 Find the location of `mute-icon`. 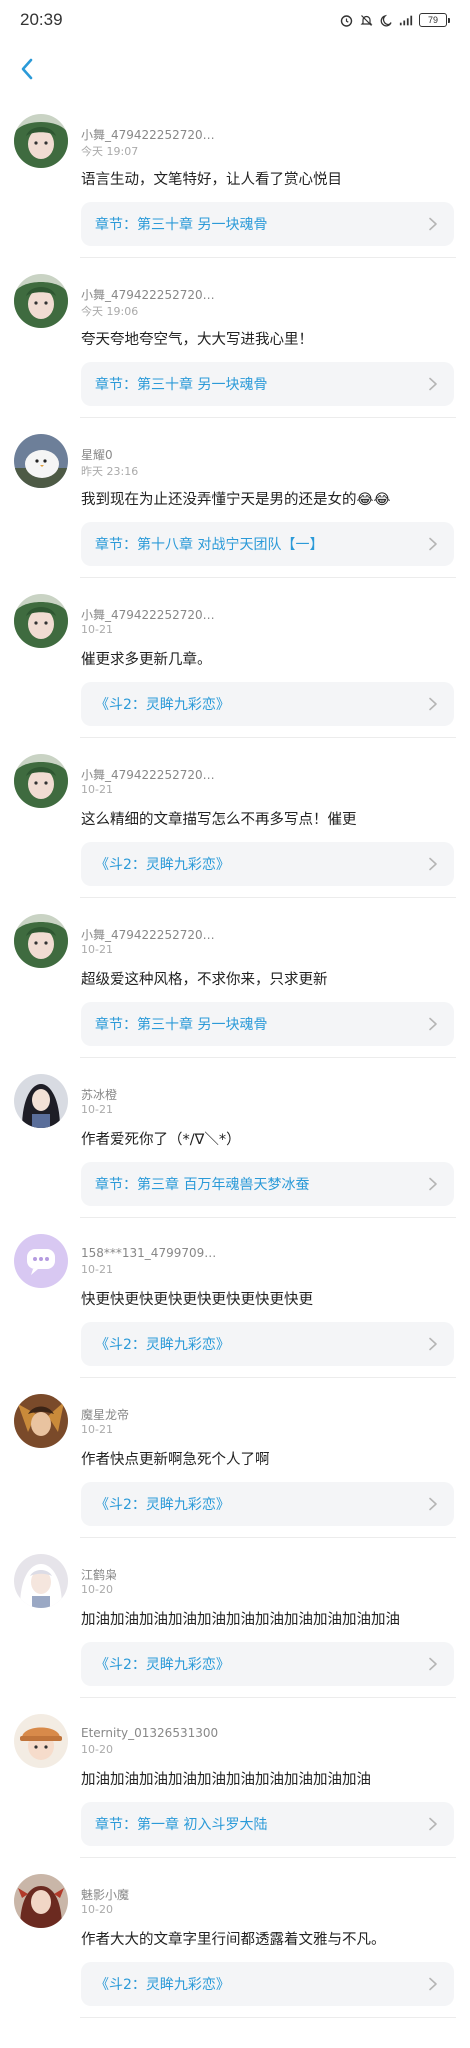

mute-icon is located at coordinates (366, 20).